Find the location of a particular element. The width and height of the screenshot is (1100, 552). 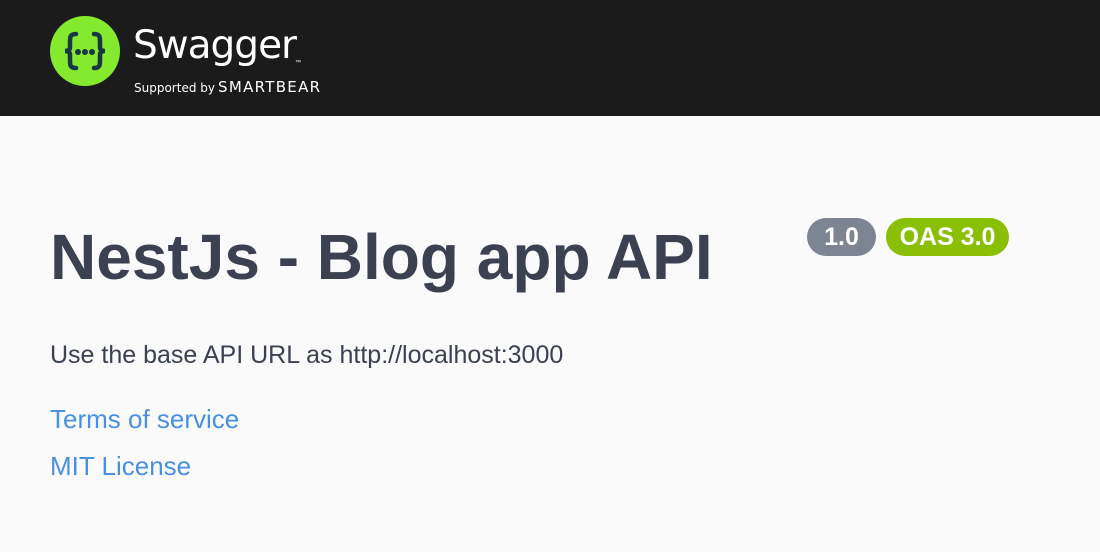

license-link: MIT License is located at coordinates (120, 466).